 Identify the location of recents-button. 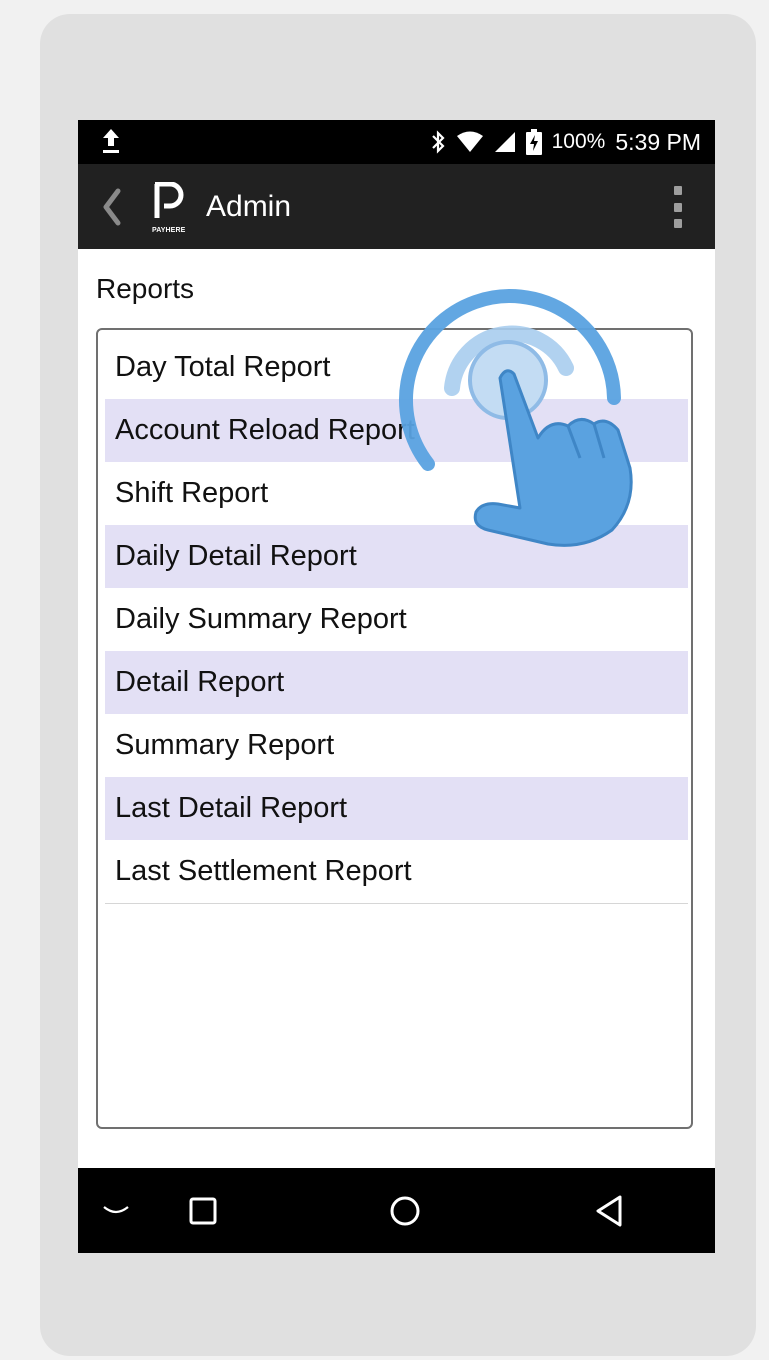
(203, 1210).